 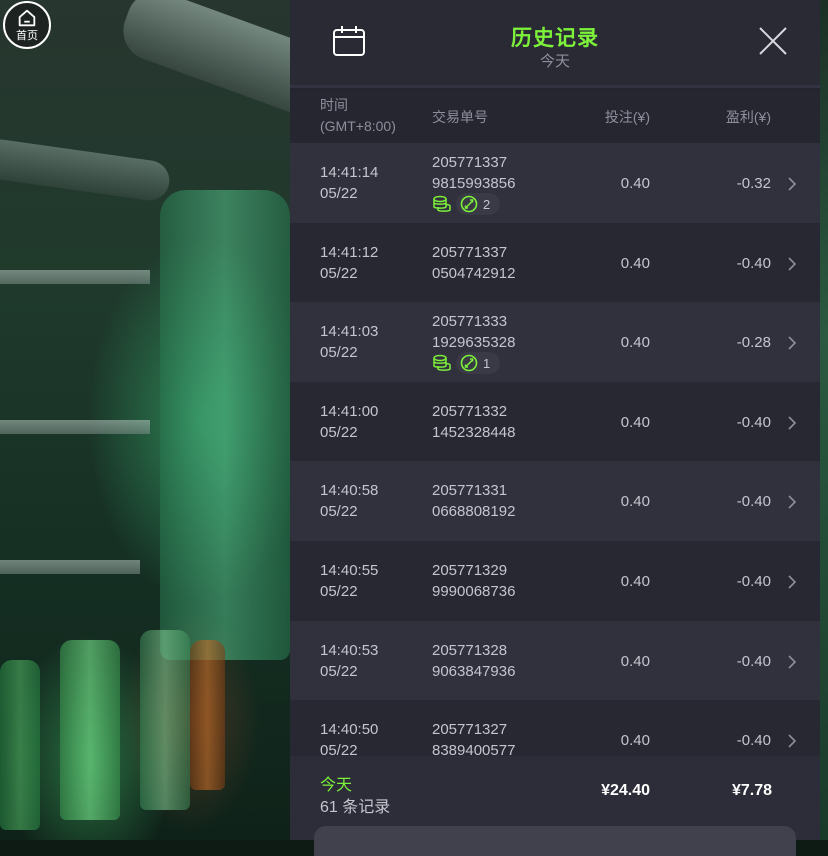 I want to click on column-bet: 投注(¥), so click(x=627, y=117).